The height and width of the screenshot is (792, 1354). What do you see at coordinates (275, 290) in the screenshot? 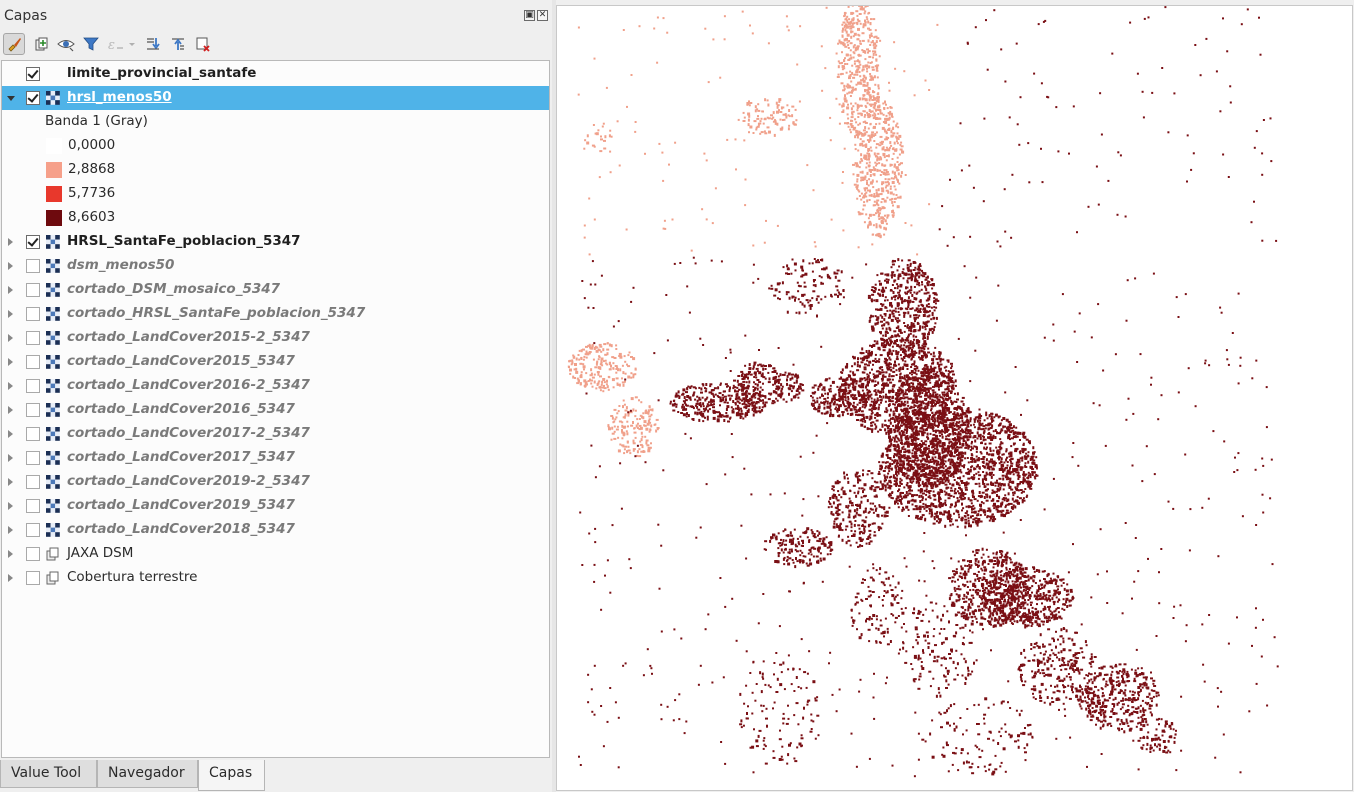
I see `layer-row: cortado_DSM_mosaico_5347` at bounding box center [275, 290].